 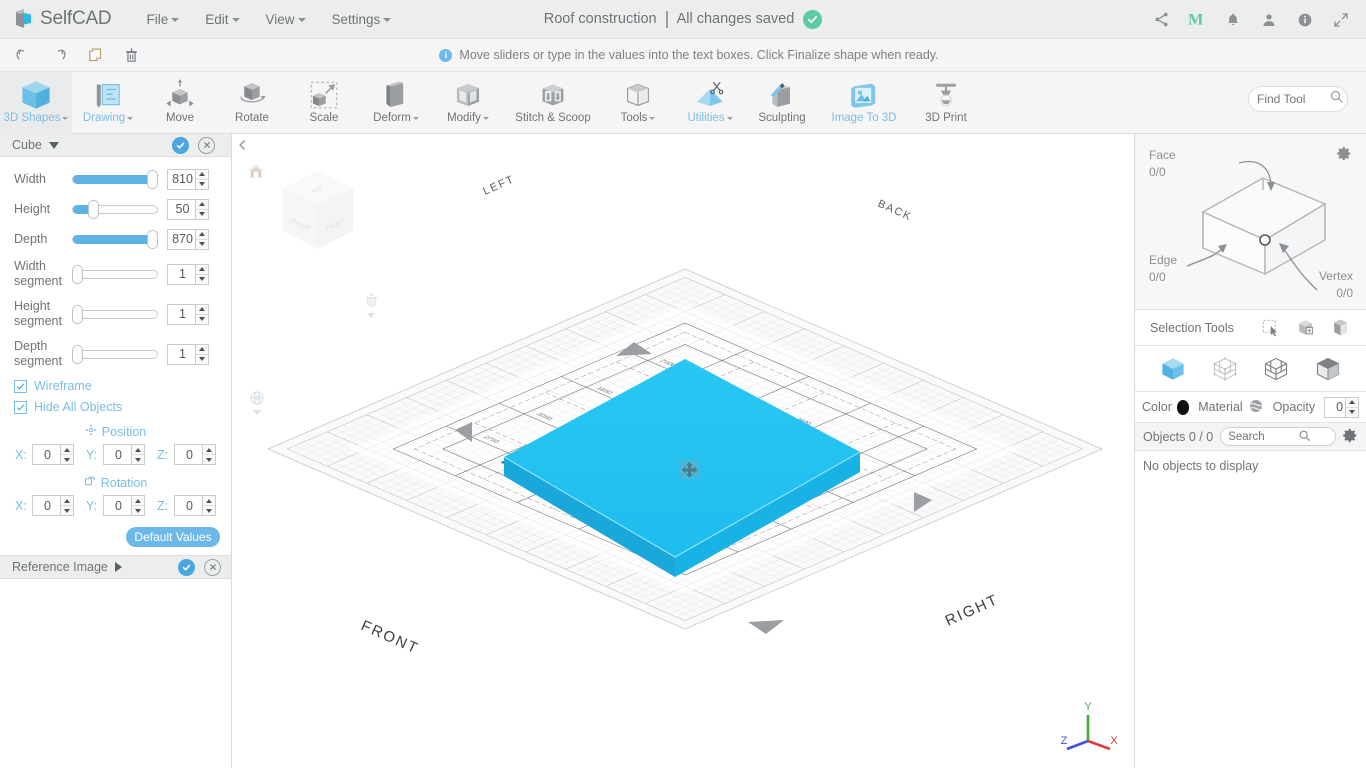 I want to click on move-gizmo-icon, so click(x=689, y=469).